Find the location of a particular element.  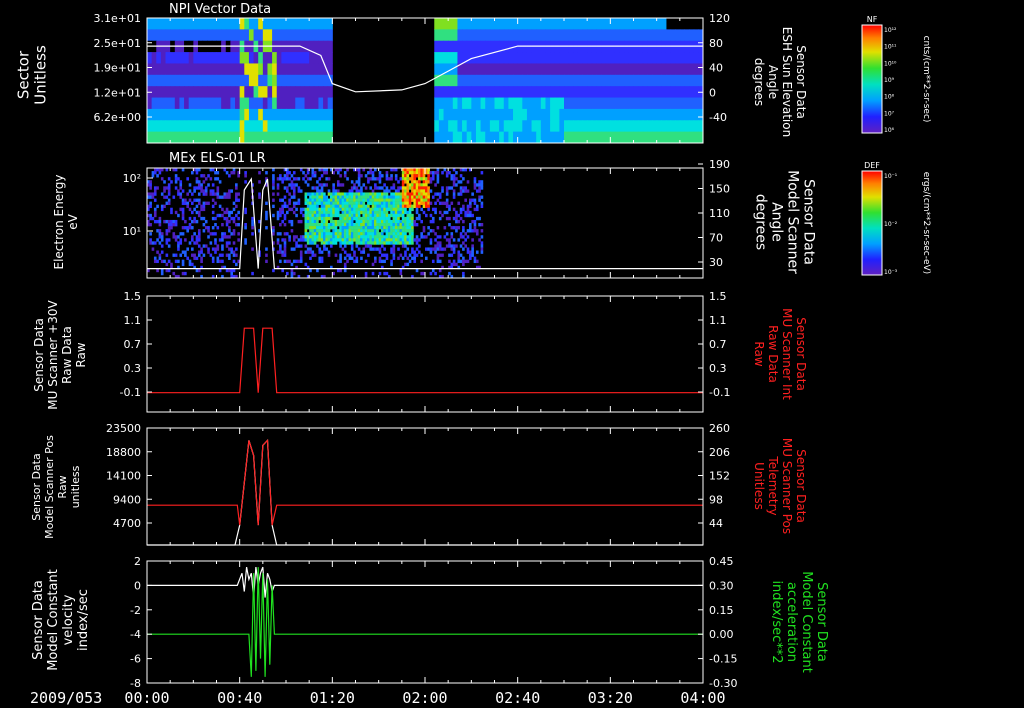

panel-5-ylabel-line: velocity is located at coordinates (68, 619).